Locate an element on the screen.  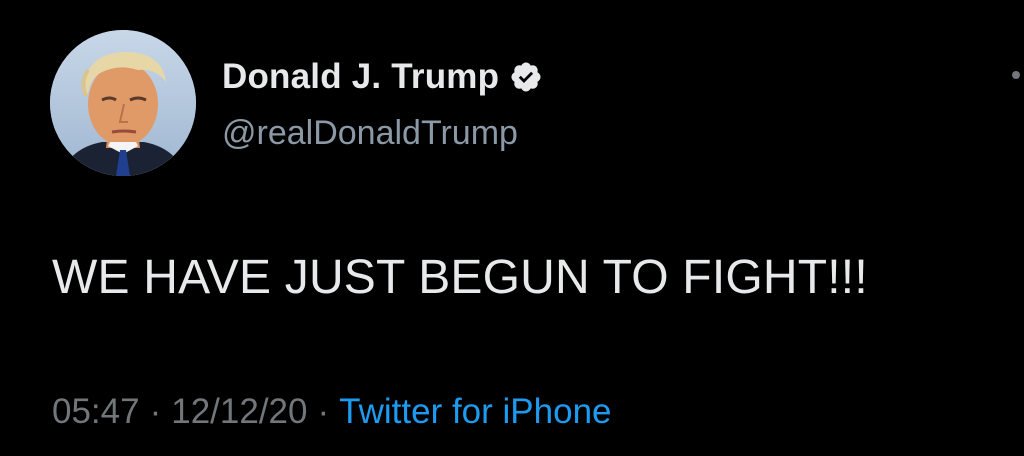
verified-badge-icon is located at coordinates (526, 77).